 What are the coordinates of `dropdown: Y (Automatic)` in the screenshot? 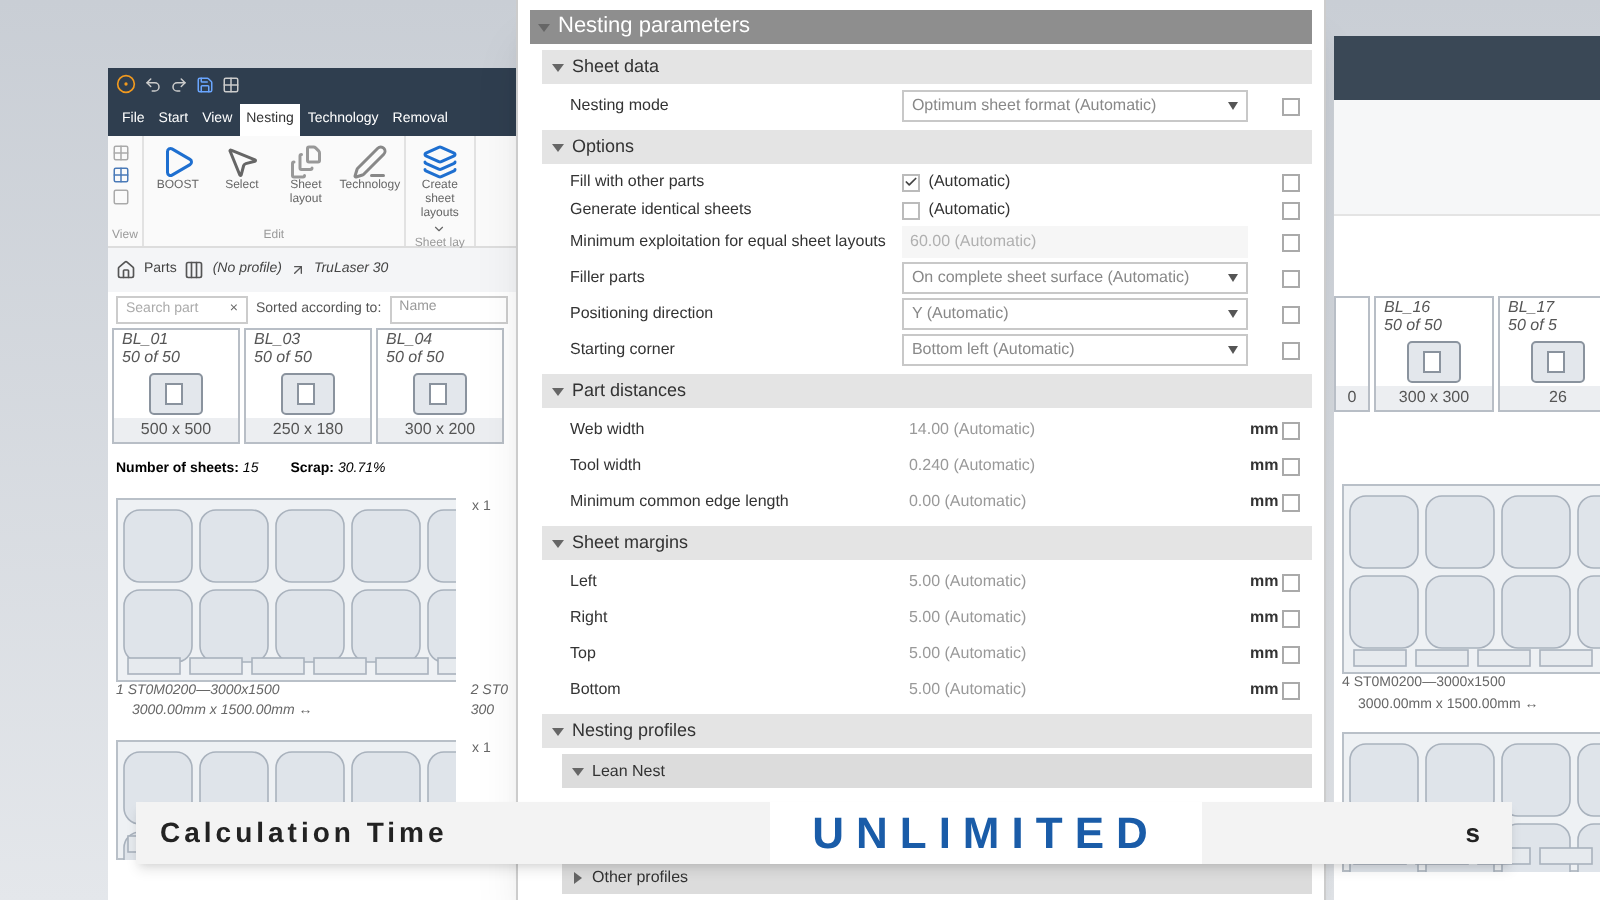 It's located at (1075, 314).